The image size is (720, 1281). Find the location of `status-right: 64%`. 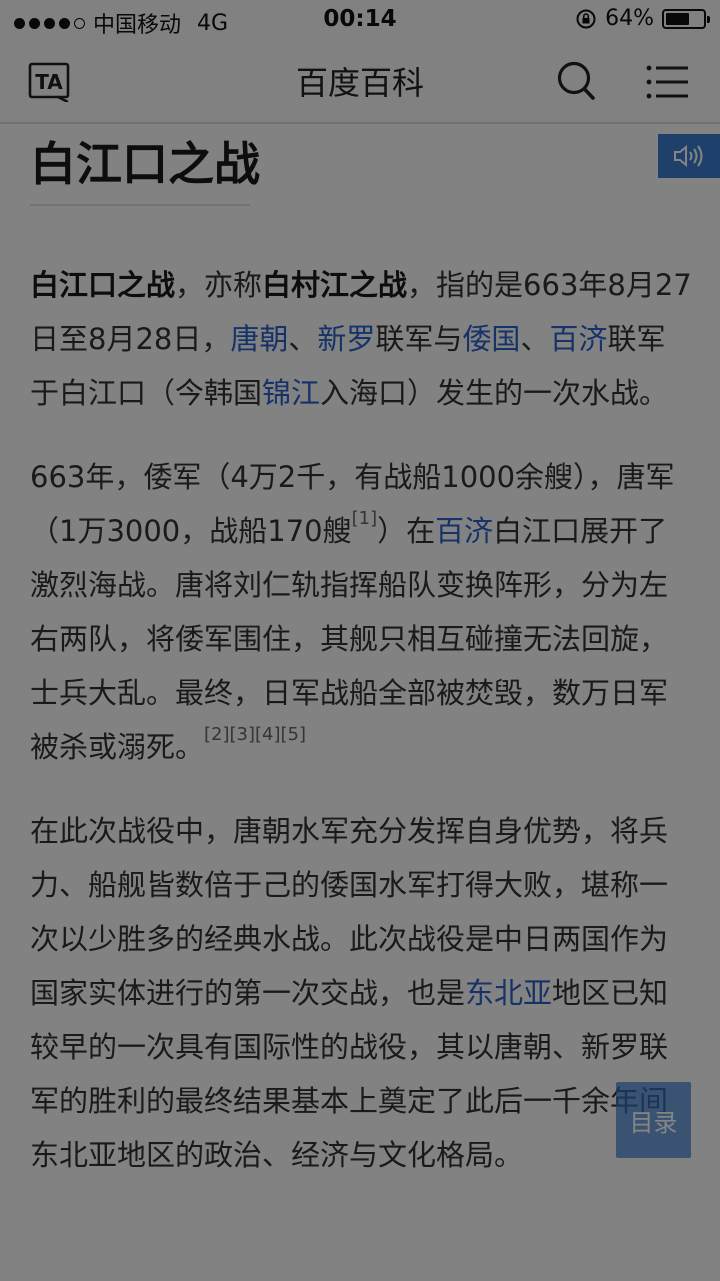

status-right: 64% is located at coordinates (642, 18).